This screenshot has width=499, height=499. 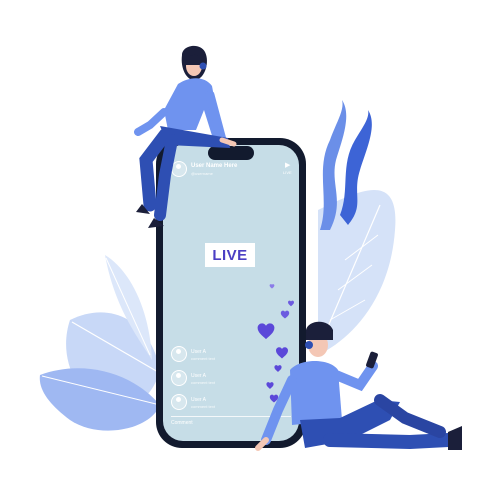 What do you see at coordinates (185, 136) in the screenshot?
I see `woman-figure` at bounding box center [185, 136].